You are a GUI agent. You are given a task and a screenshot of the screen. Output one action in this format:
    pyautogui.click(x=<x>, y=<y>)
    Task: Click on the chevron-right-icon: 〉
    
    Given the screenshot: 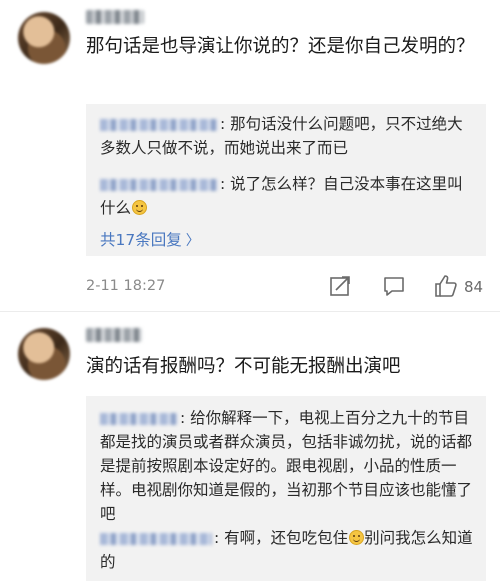 What is the action you would take?
    pyautogui.click(x=192, y=241)
    